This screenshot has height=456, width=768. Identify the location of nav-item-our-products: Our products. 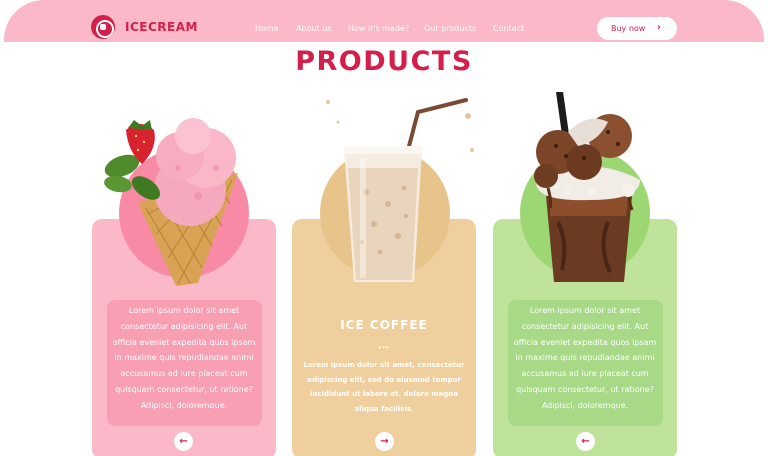
(450, 28).